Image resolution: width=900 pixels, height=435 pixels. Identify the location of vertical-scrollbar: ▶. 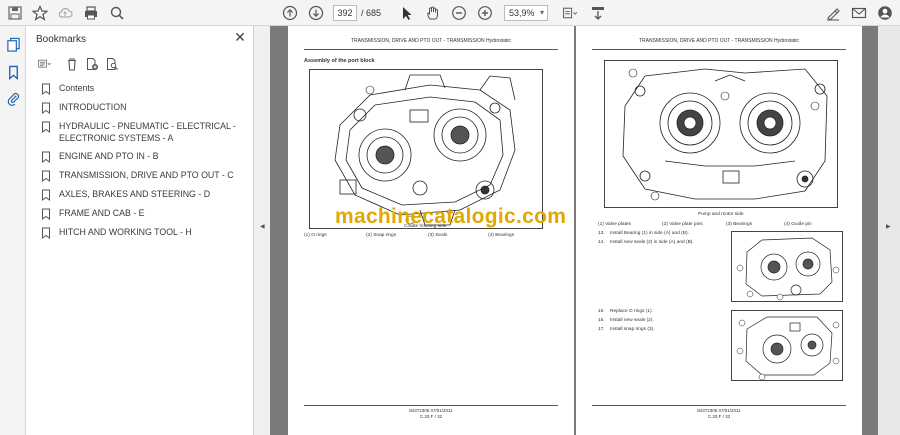
(889, 230).